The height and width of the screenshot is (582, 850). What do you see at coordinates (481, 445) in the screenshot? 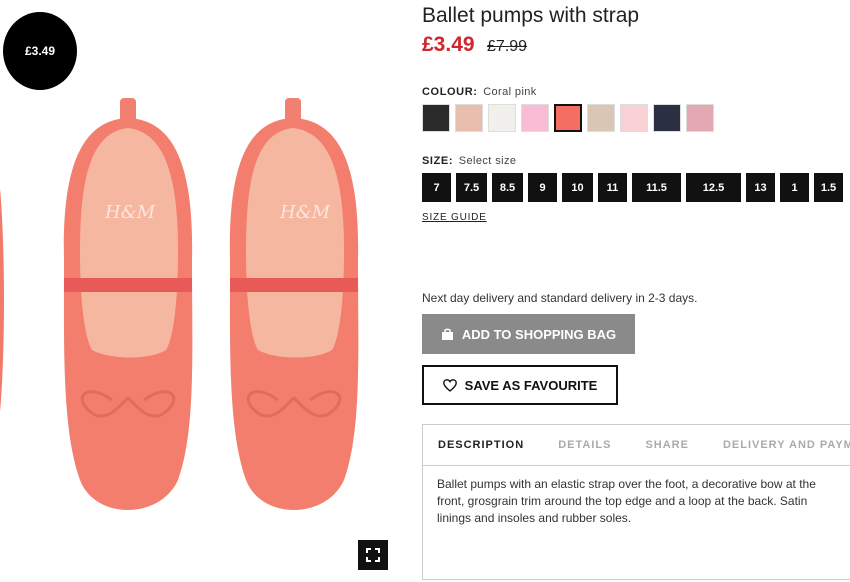
I see `tab-description: DESCRIPTION` at bounding box center [481, 445].